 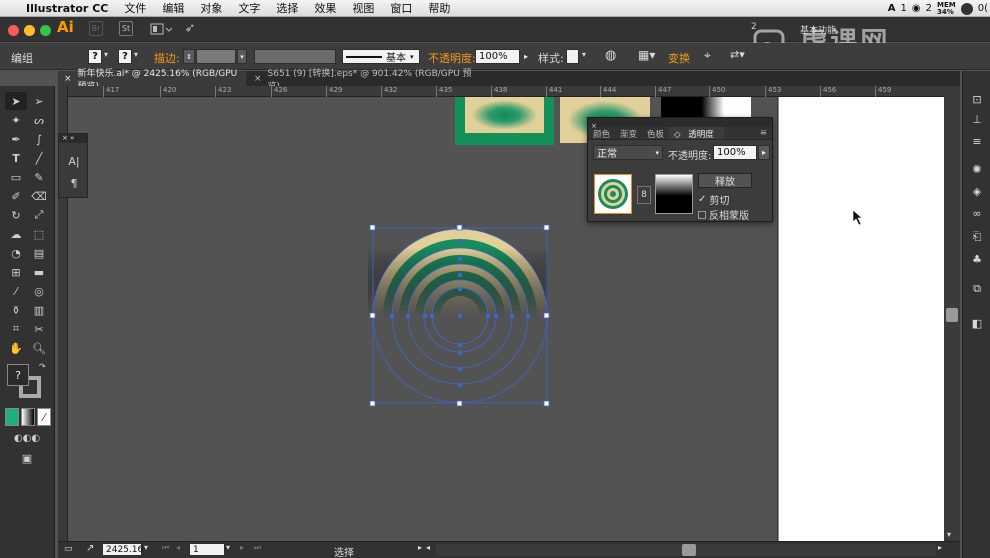 What do you see at coordinates (258, 79) in the screenshot?
I see `close-tab-icon: ×` at bounding box center [258, 79].